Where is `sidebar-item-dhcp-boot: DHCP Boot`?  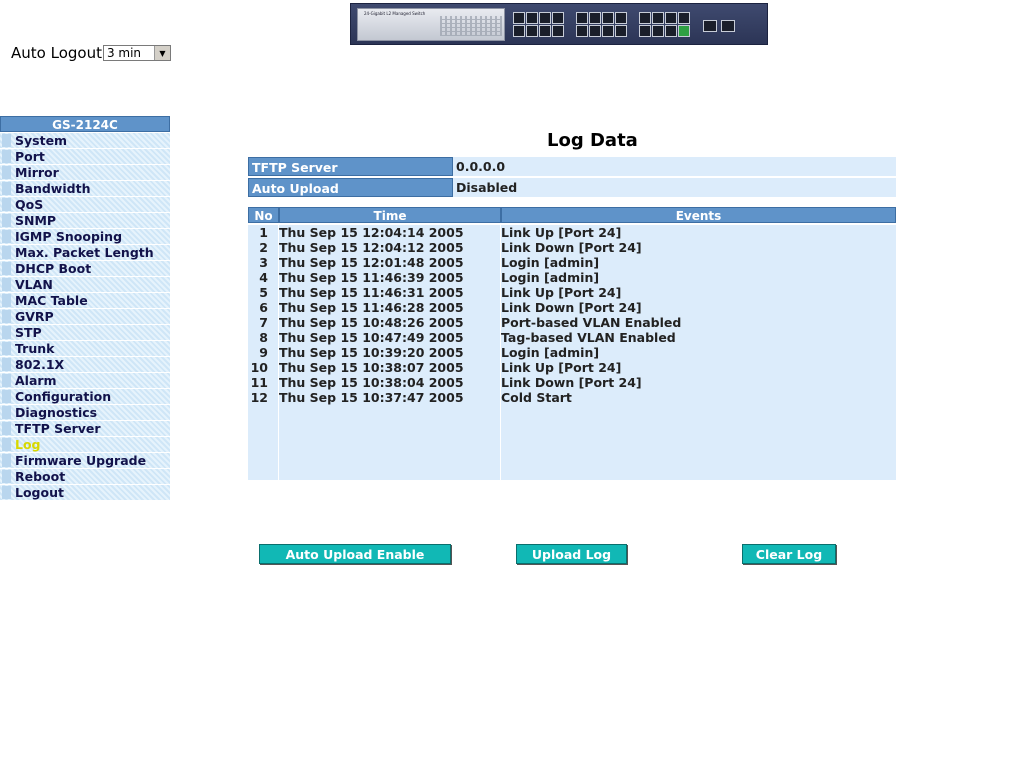
sidebar-item-dhcp-boot: DHCP Boot is located at coordinates (85, 268).